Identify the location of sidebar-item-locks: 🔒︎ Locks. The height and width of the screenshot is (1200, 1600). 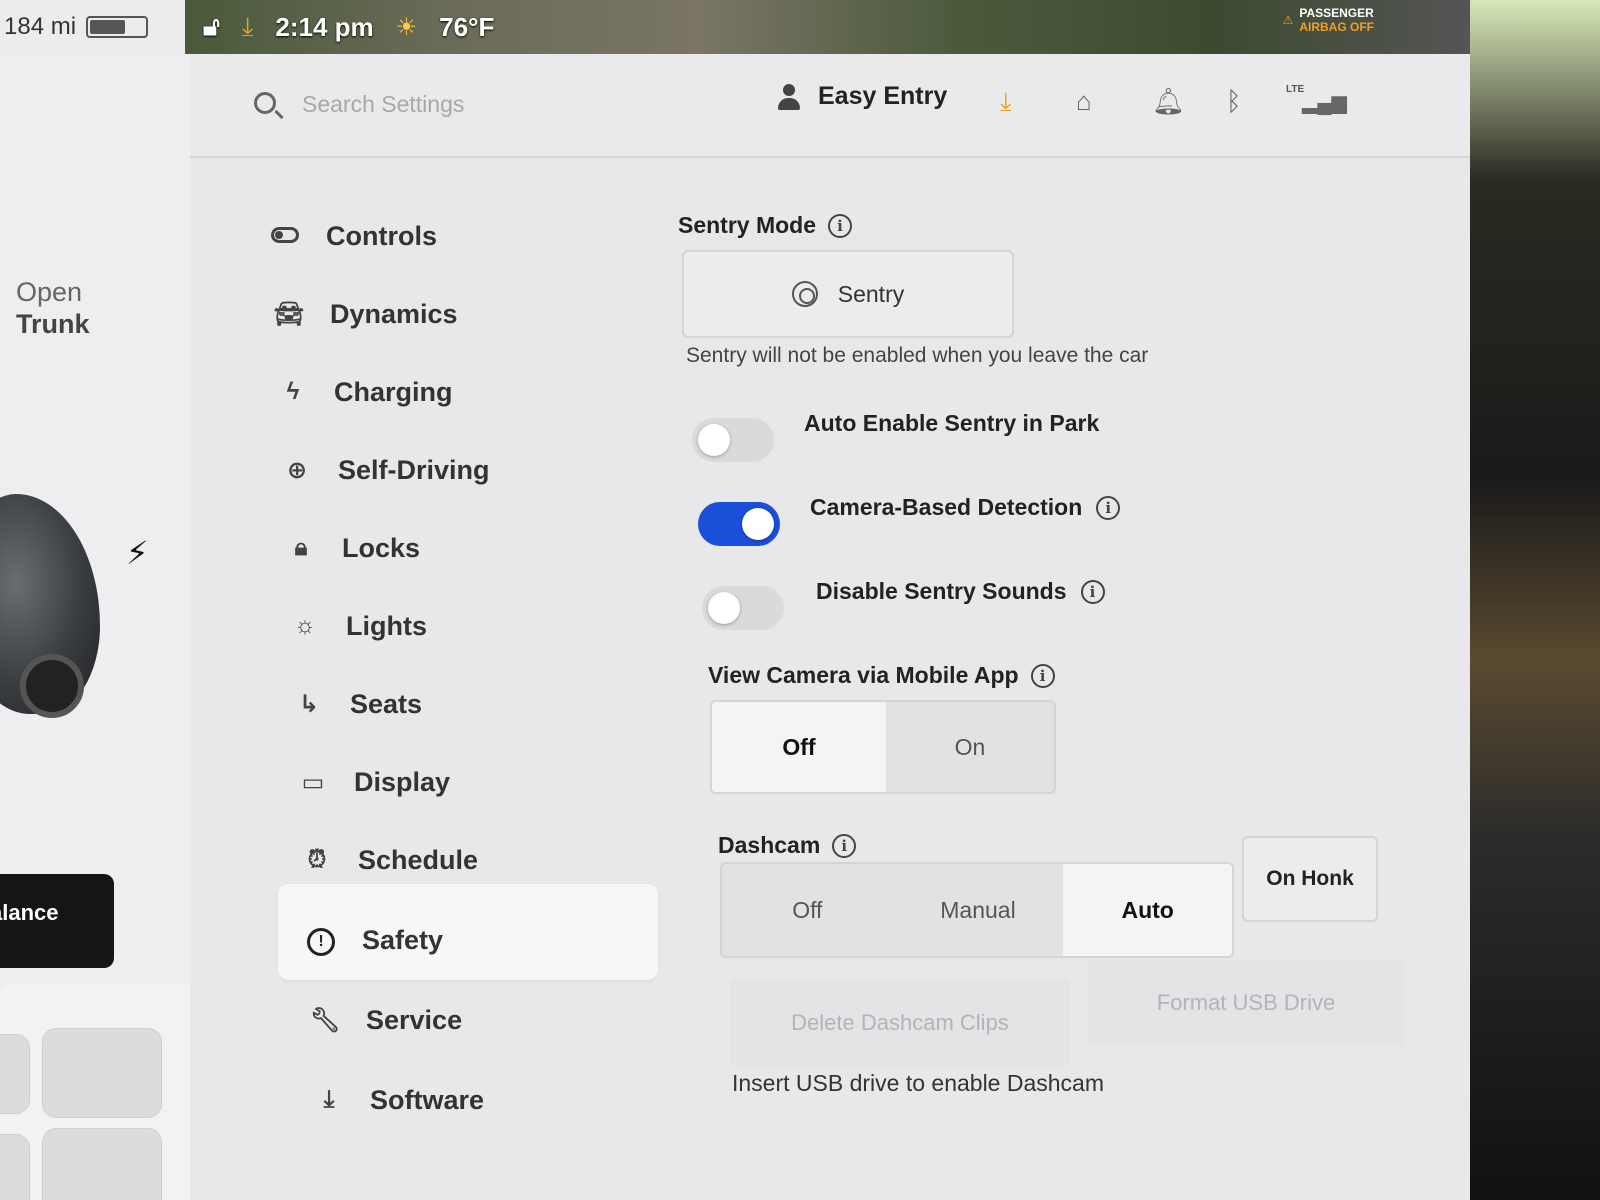
(352, 548).